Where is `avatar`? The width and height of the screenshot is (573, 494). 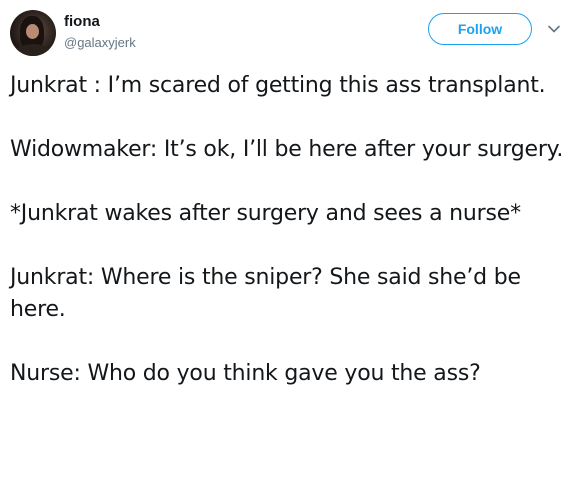
avatar is located at coordinates (33, 33).